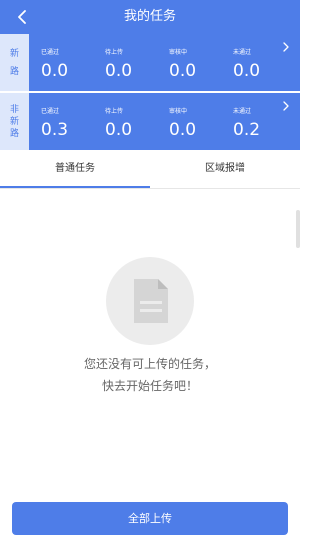 This screenshot has height=549, width=320. What do you see at coordinates (149, 386) in the screenshot?
I see `empty-state-message-line2: 快去开始任务吧！` at bounding box center [149, 386].